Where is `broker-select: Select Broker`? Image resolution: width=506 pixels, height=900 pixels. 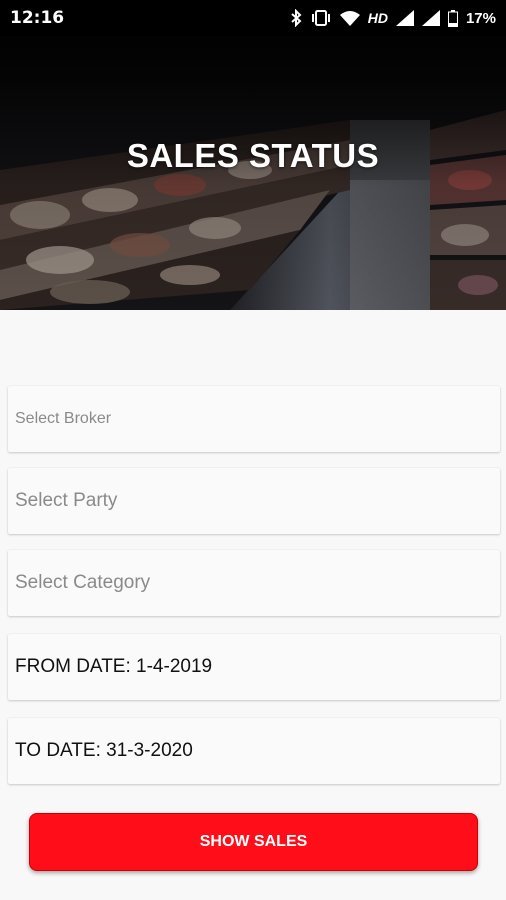 broker-select: Select Broker is located at coordinates (254, 419).